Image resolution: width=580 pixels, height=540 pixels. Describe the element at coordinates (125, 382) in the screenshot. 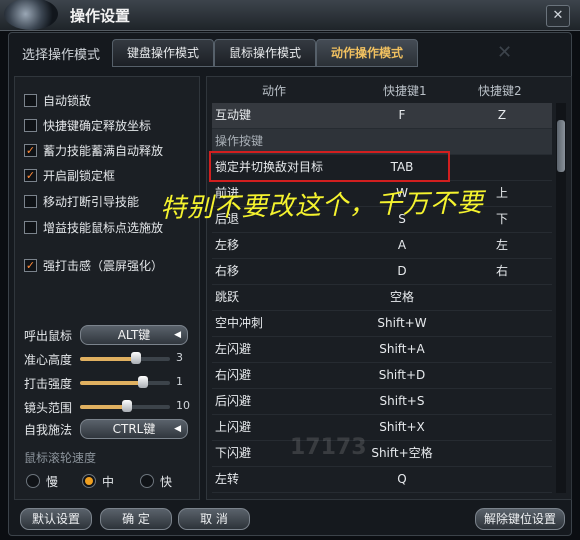

I see `impact-strength-slider` at that location.